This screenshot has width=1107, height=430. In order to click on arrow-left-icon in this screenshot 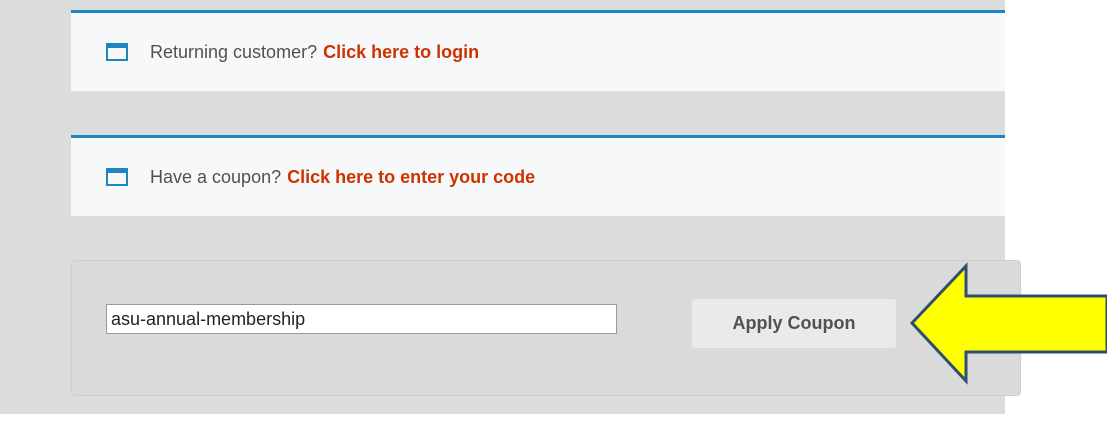, I will do `click(1008, 323)`.